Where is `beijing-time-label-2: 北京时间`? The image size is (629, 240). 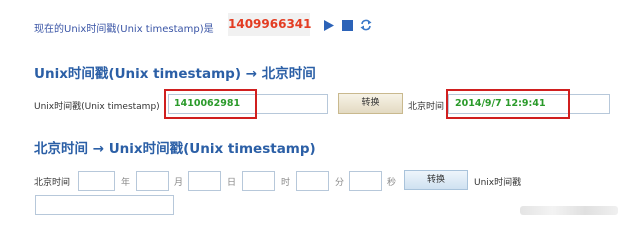 beijing-time-label-2: 北京时间 is located at coordinates (52, 183).